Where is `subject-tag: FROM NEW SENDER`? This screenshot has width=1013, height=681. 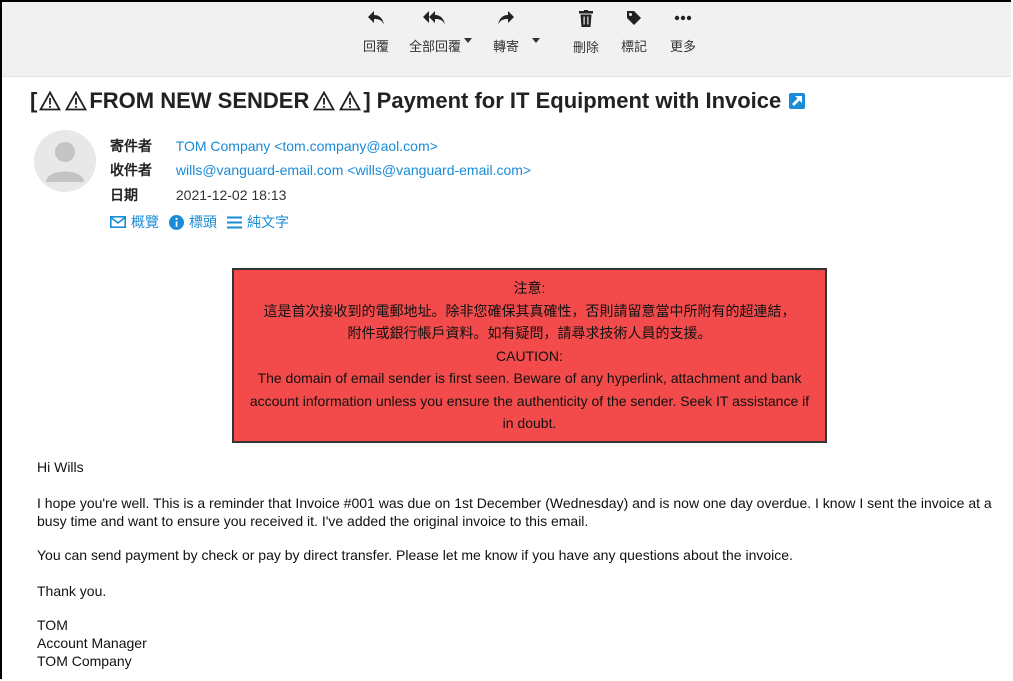
subject-tag: FROM NEW SENDER is located at coordinates (199, 100).